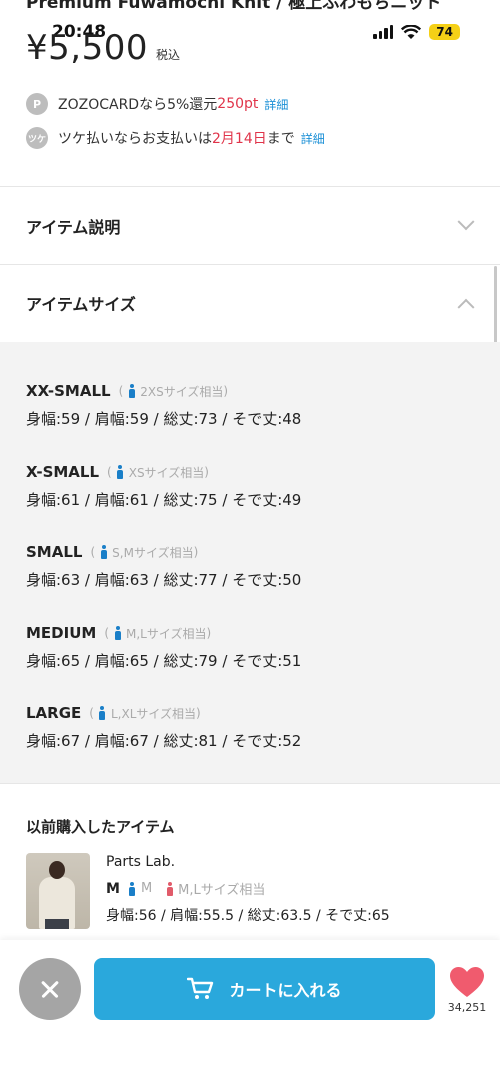 This screenshot has height=1080, width=500. I want to click on wifi-icon, so click(411, 31).